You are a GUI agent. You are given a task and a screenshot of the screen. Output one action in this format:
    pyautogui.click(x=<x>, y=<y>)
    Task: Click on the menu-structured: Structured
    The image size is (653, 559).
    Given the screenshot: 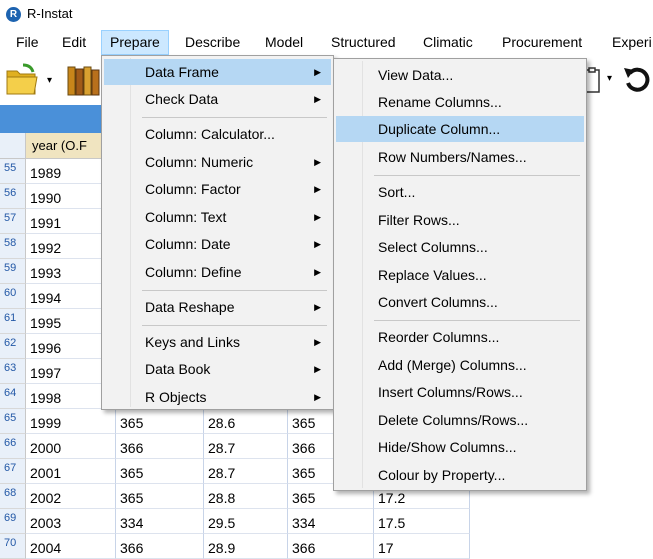 What is the action you would take?
    pyautogui.click(x=363, y=42)
    